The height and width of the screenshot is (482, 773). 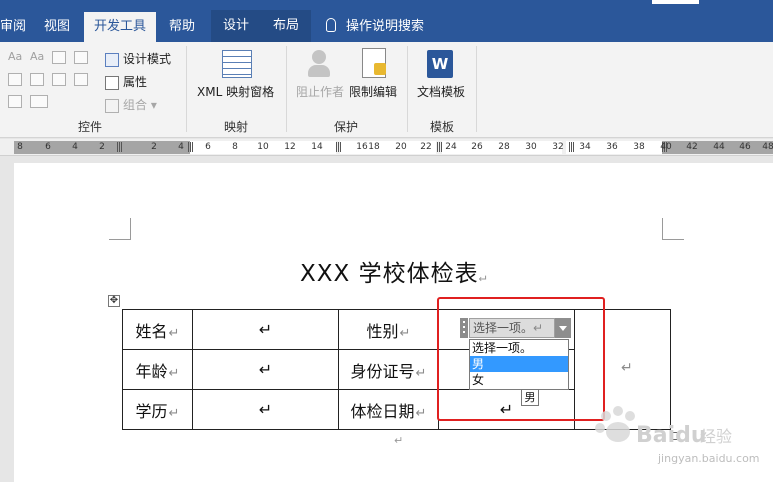 I want to click on design-mode-button: 设计模式, so click(x=138, y=58).